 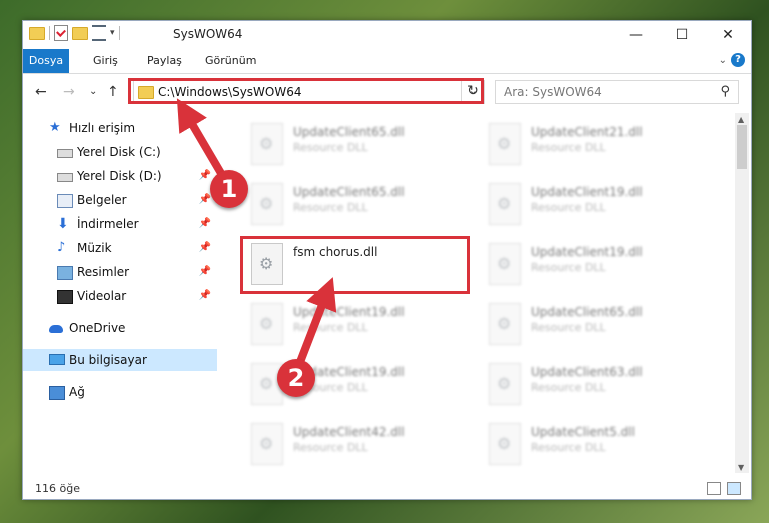 I want to click on sidebar-item-label: Belgeler, so click(x=102, y=200).